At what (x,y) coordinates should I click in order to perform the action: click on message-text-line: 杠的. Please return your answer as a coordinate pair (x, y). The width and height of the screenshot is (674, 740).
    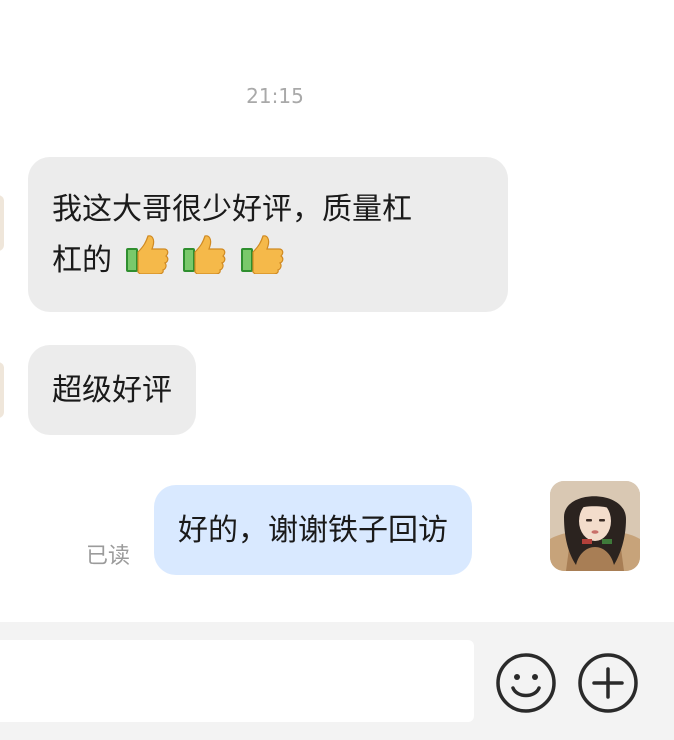
    Looking at the image, I should click on (268, 261).